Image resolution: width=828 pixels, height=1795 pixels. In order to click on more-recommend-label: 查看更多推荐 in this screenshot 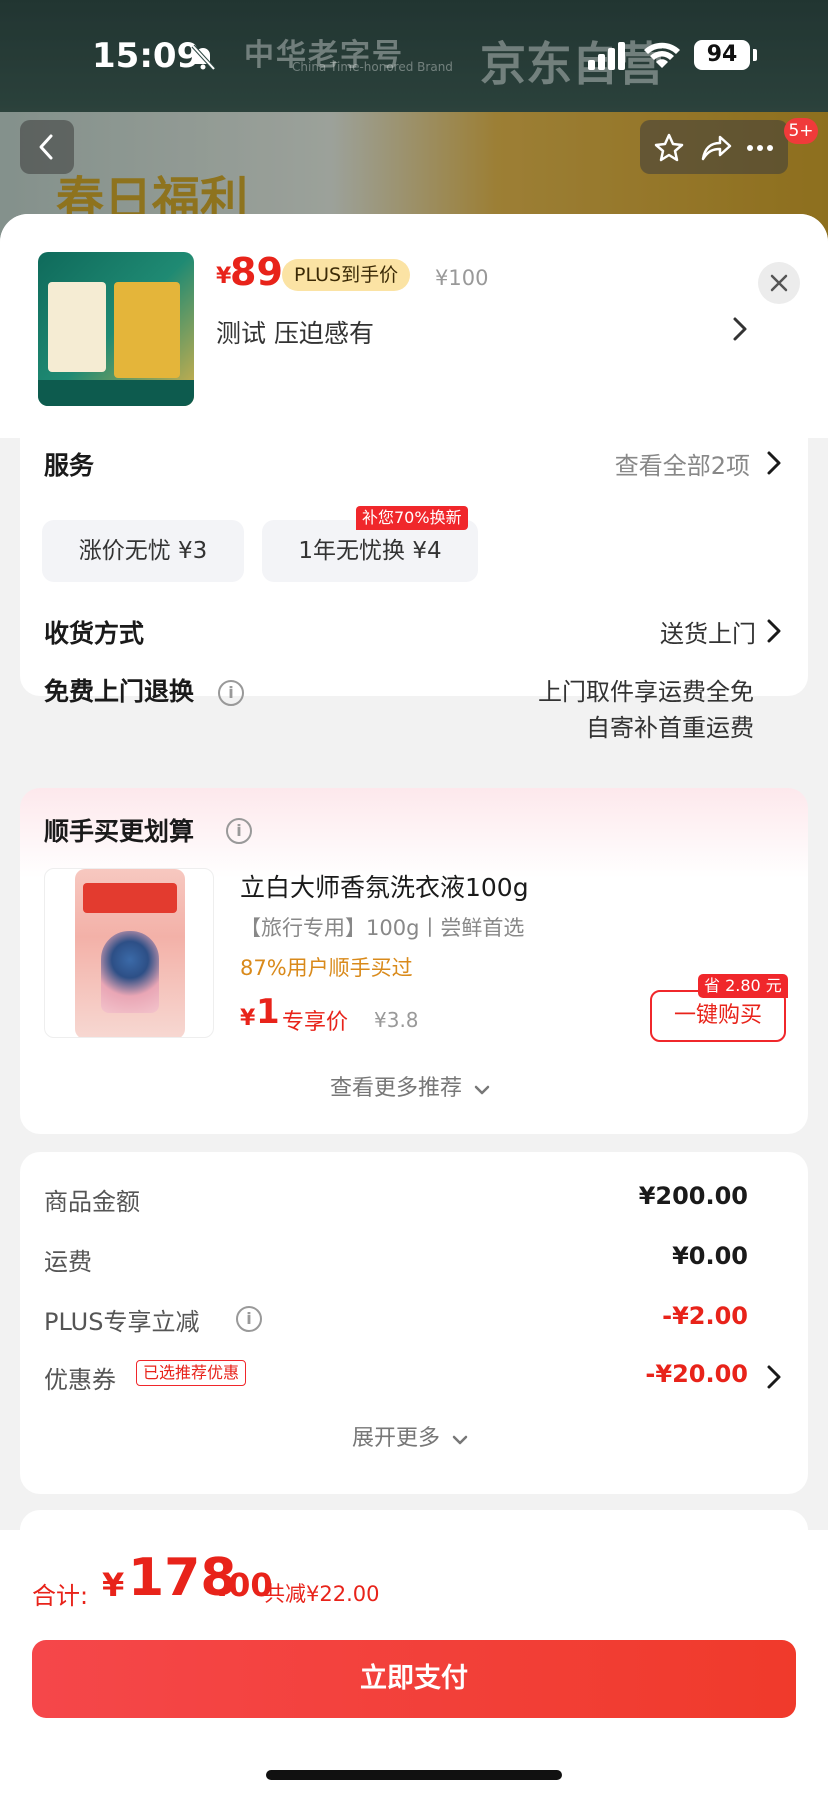, I will do `click(396, 1088)`.